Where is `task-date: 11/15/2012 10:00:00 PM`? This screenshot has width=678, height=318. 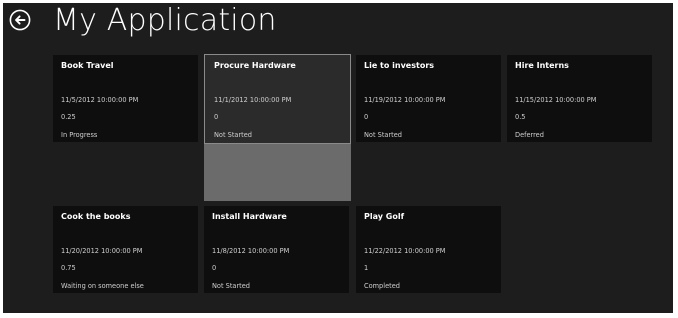 task-date: 11/15/2012 10:00:00 PM is located at coordinates (556, 100).